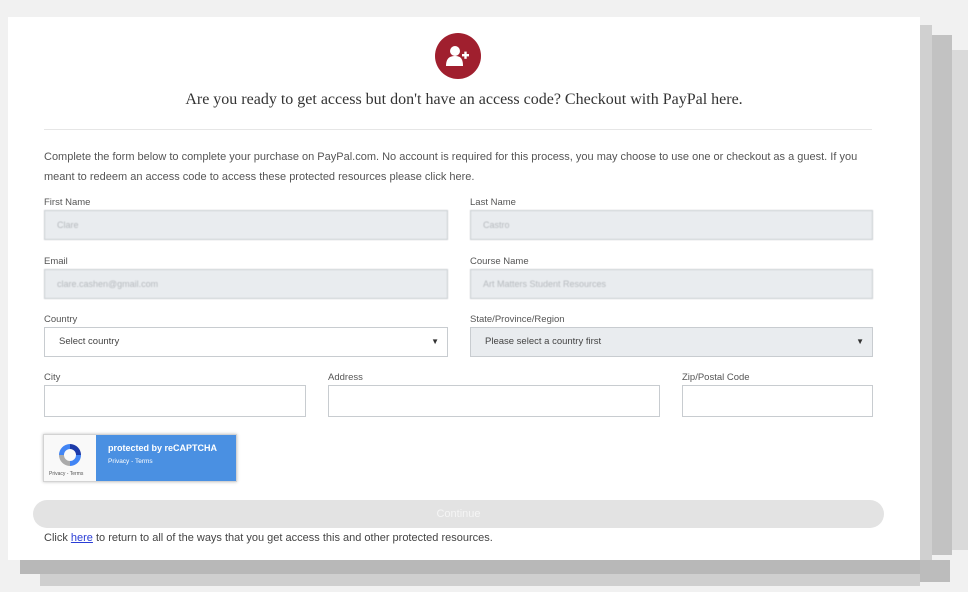 Image resolution: width=968 pixels, height=592 pixels. I want to click on divider, so click(458, 129).